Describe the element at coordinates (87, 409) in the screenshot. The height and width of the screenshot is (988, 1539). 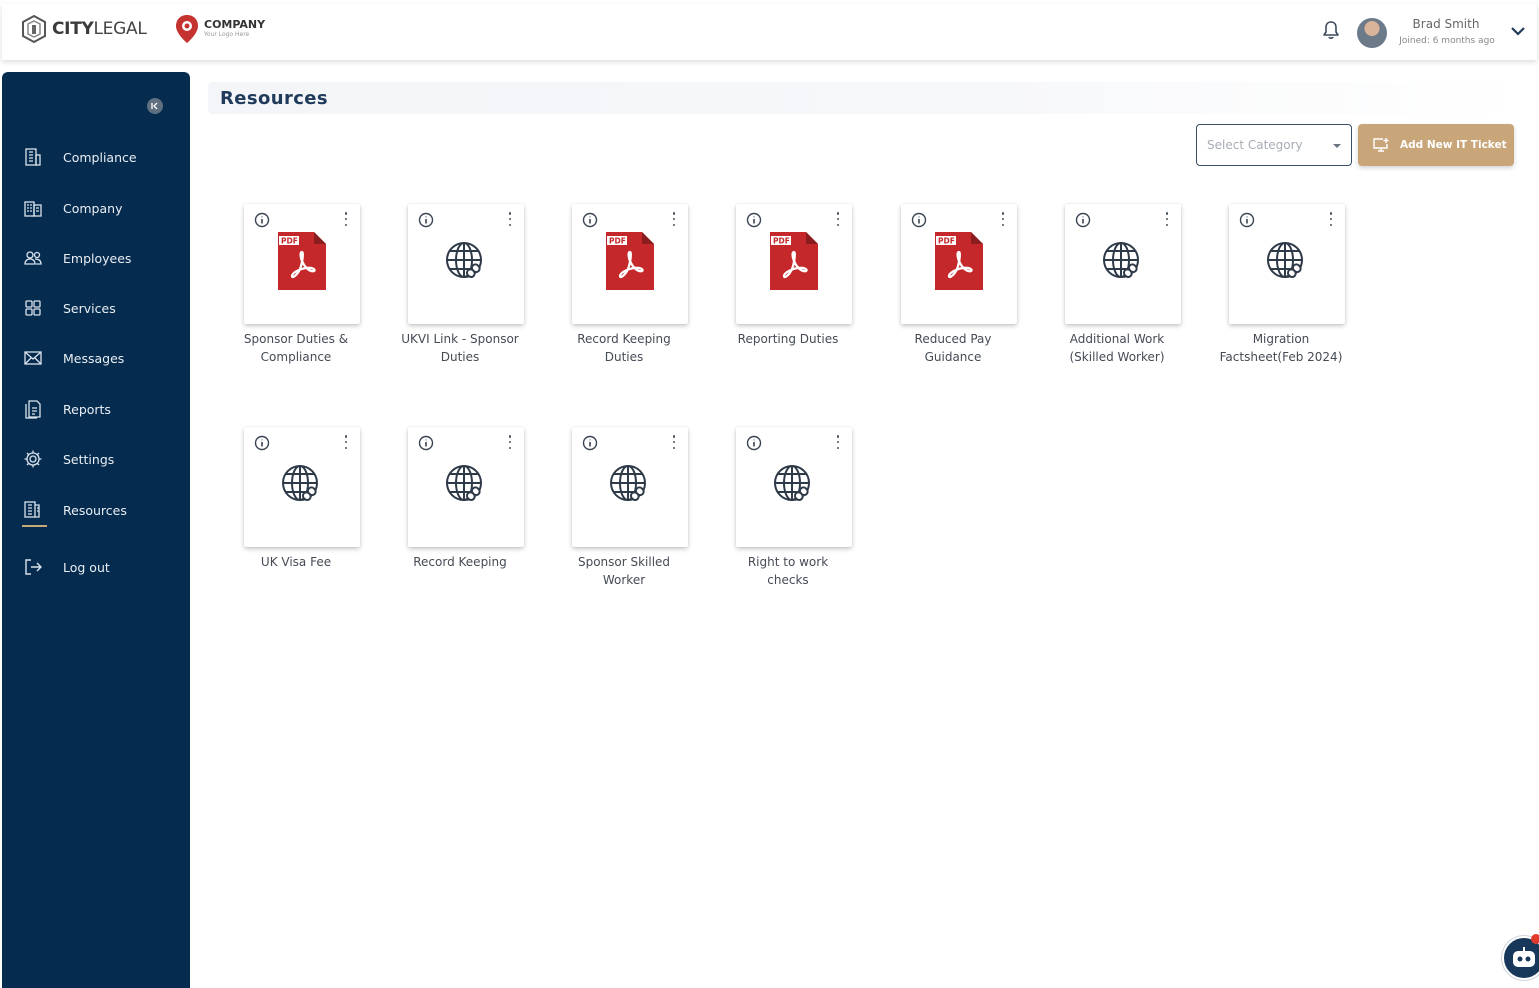
I see `sidebar-item-label: Reports` at that location.